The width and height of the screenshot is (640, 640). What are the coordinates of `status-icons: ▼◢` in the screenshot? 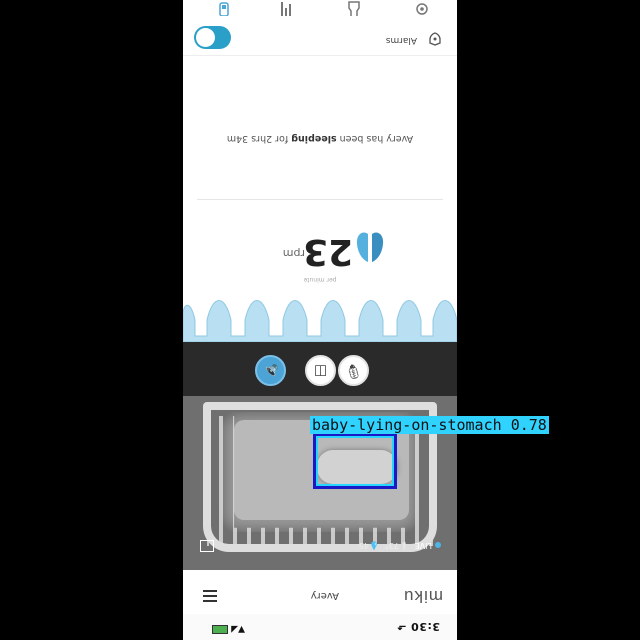 It's located at (228, 629).